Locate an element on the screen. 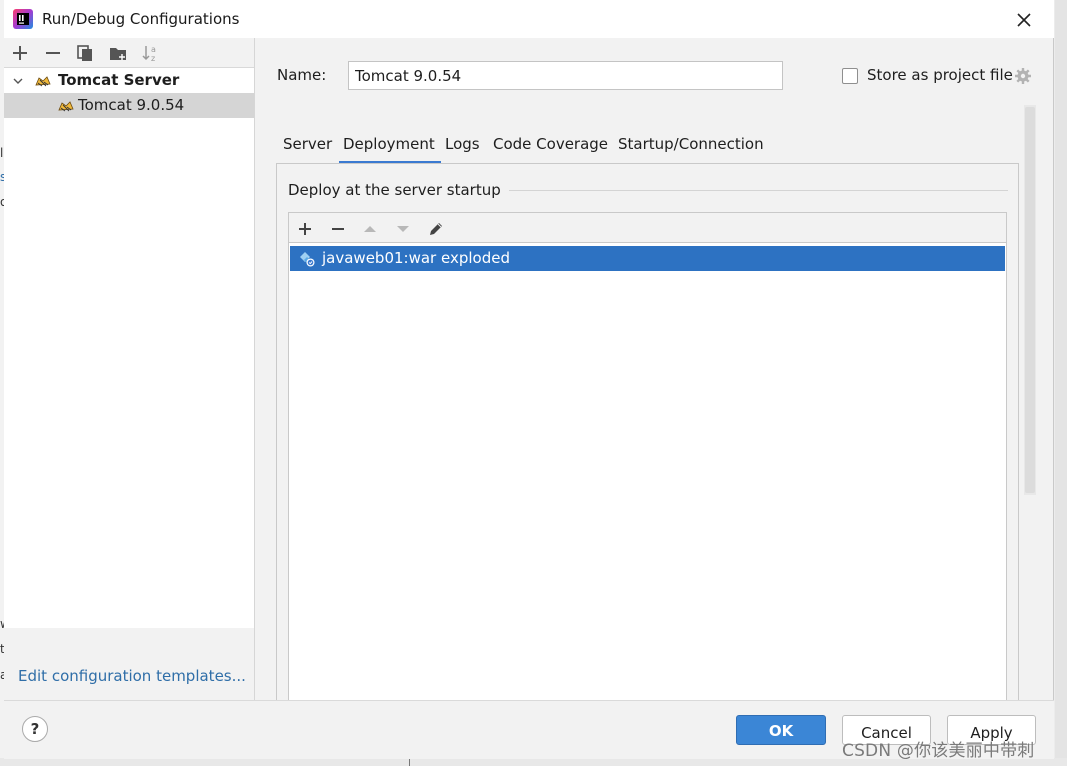  tree-item-label: Tomcat 9.0.54 is located at coordinates (131, 105).